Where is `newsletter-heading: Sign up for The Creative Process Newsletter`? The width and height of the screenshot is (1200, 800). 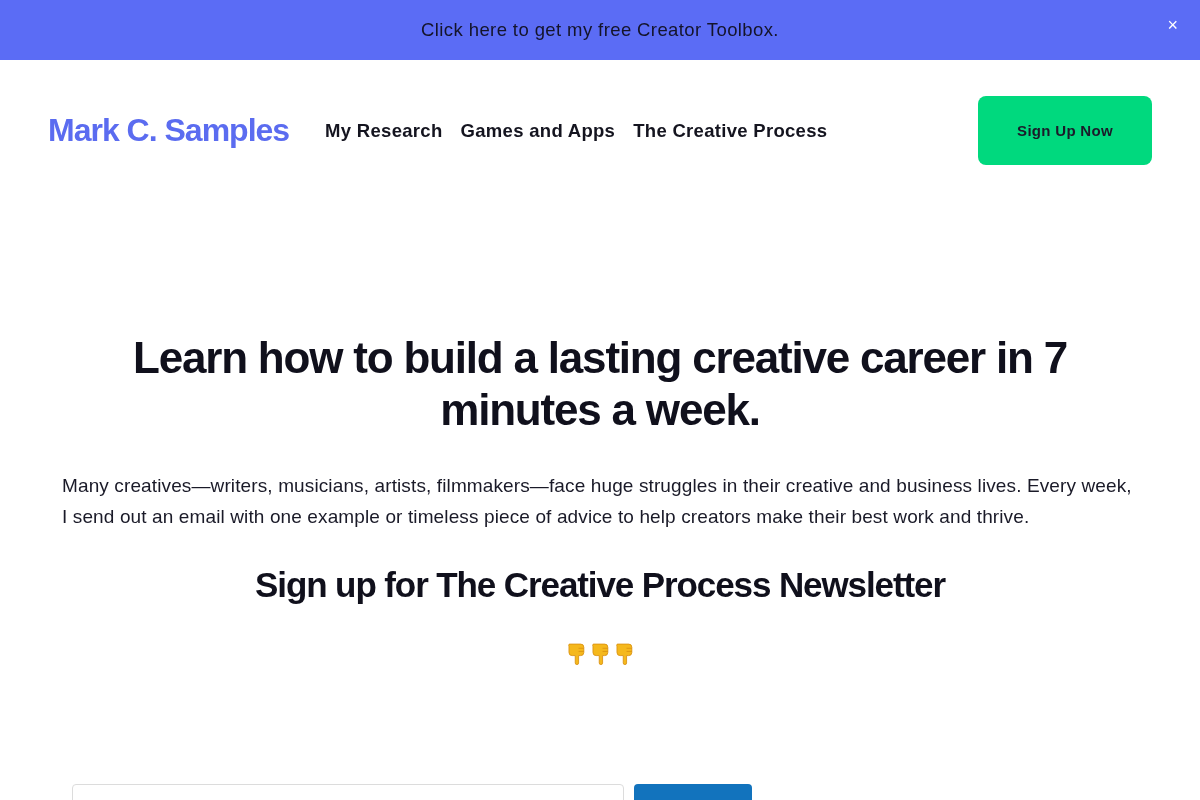 newsletter-heading: Sign up for The Creative Process Newsletter is located at coordinates (600, 585).